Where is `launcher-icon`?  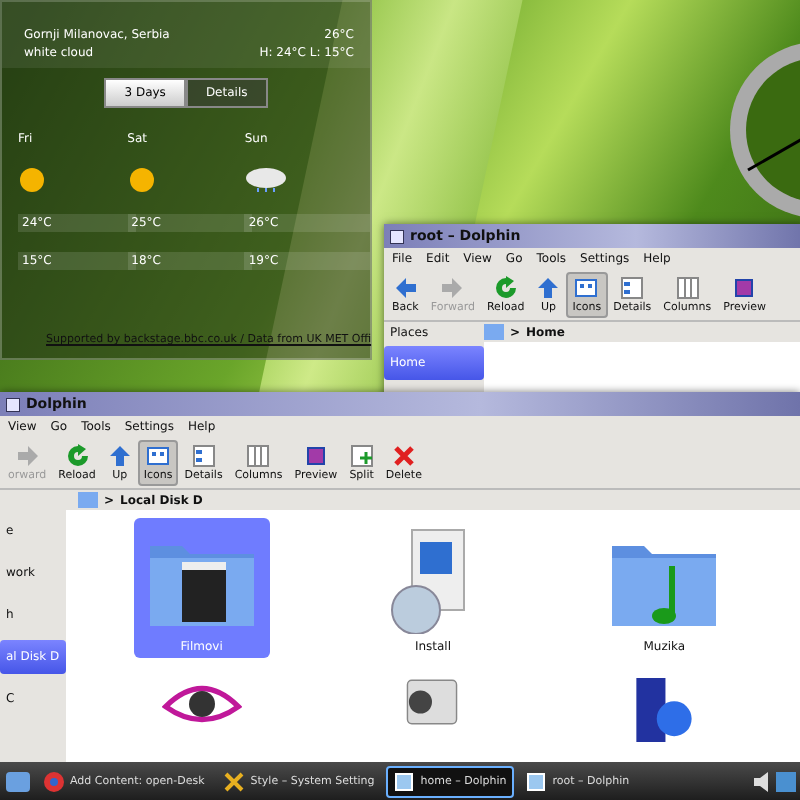 launcher-icon is located at coordinates (18, 781).